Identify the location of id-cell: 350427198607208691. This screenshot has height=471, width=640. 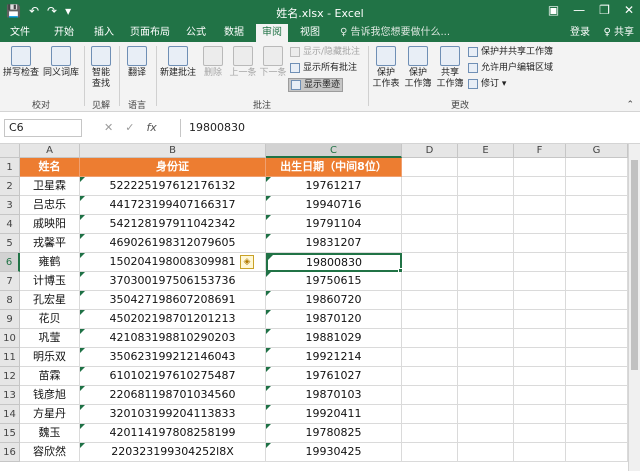
(173, 300).